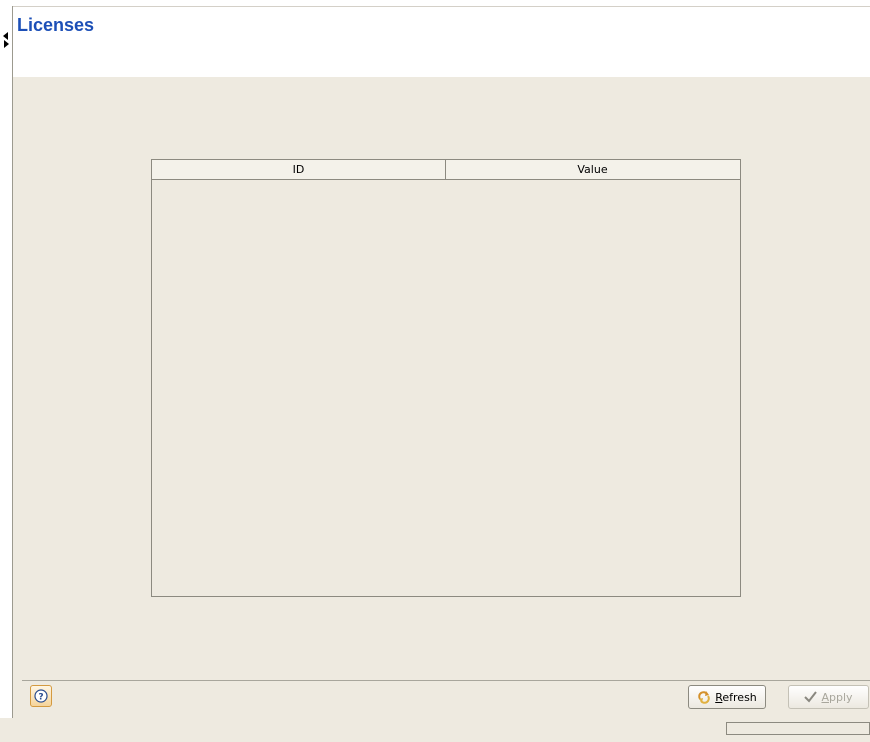 Image resolution: width=870 pixels, height=742 pixels. Describe the element at coordinates (441, 42) in the screenshot. I see `page-header: Licenses` at that location.